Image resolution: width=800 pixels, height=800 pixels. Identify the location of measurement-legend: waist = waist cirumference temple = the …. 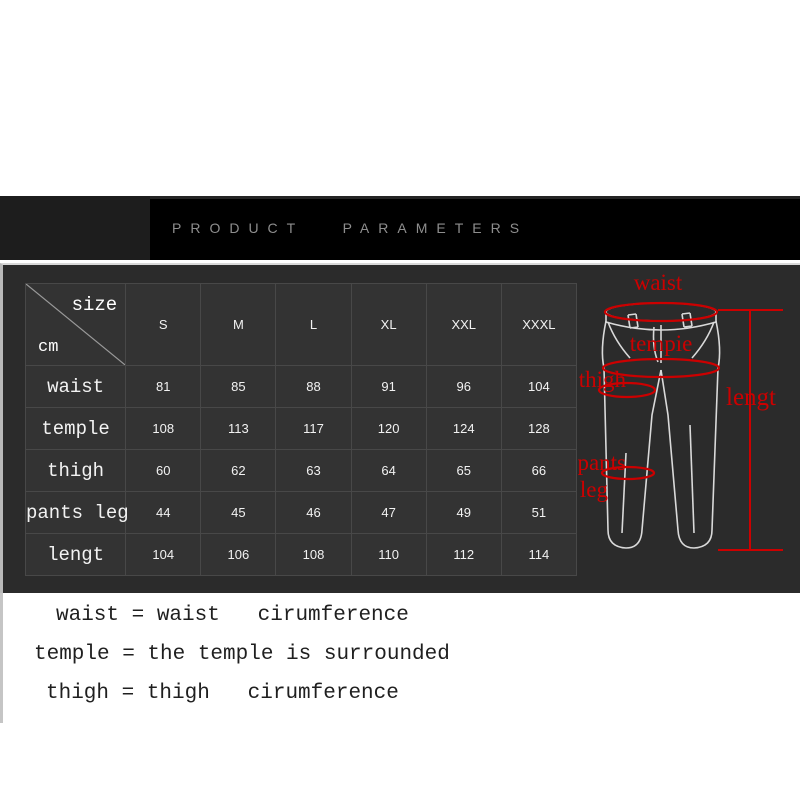
(400, 654).